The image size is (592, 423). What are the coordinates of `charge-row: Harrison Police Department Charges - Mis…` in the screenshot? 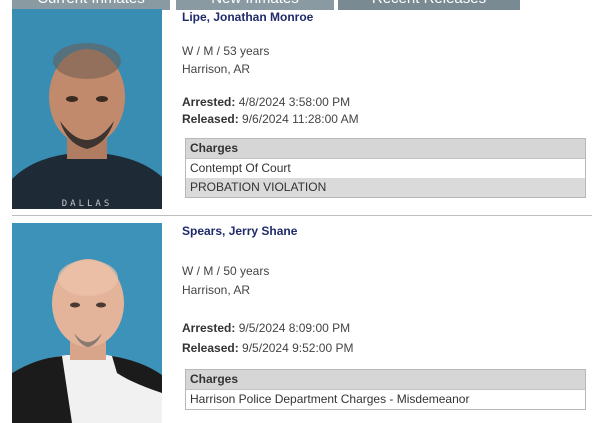 It's located at (330, 399).